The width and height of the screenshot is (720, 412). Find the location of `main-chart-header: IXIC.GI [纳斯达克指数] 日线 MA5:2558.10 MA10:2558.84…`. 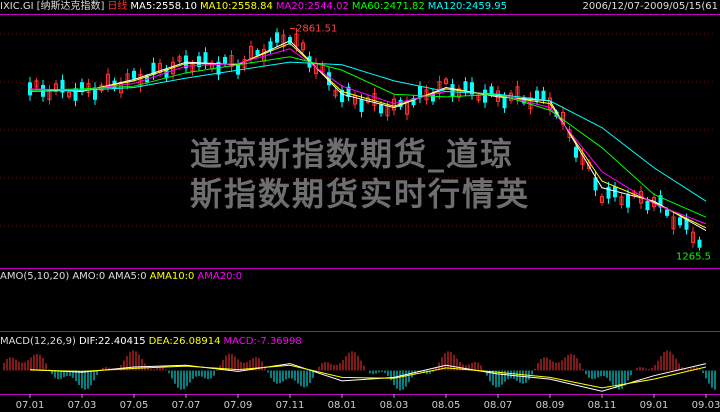

main-chart-header: IXIC.GI [纳斯达克指数] 日线 MA5:2558.10 MA10:2558.84… is located at coordinates (255, 7).